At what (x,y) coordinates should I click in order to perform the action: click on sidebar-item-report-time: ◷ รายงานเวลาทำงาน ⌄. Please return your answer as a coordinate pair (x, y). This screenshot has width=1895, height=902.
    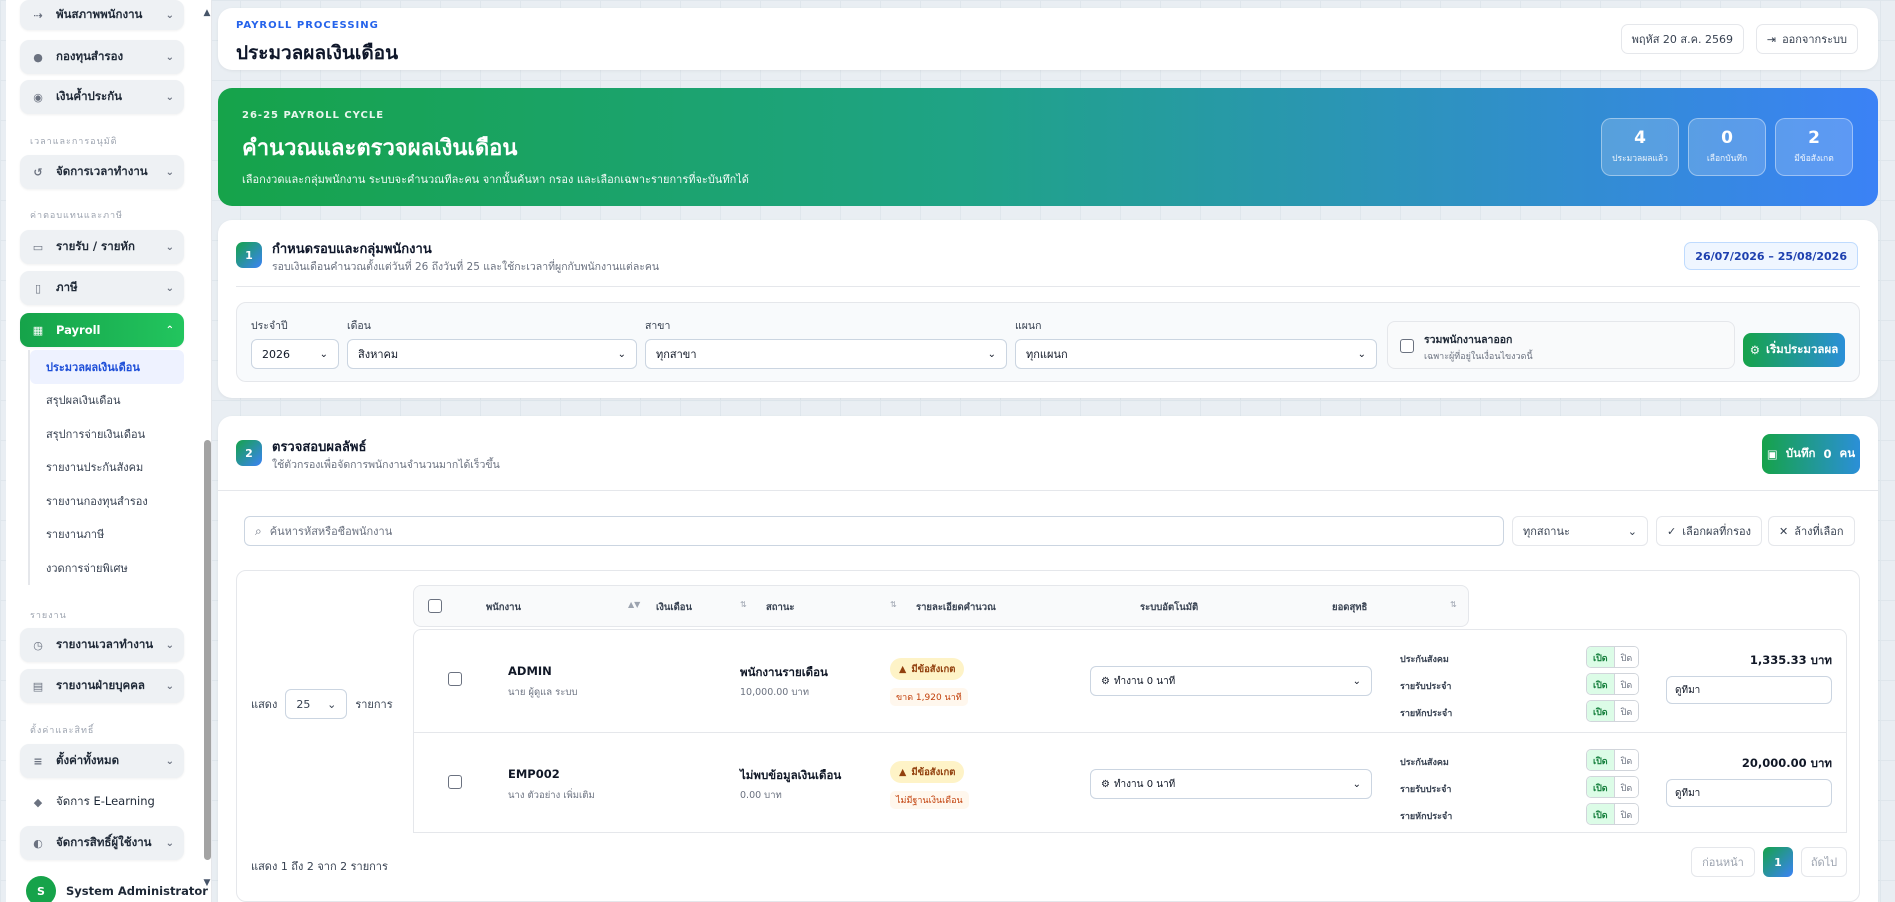
    Looking at the image, I should click on (102, 645).